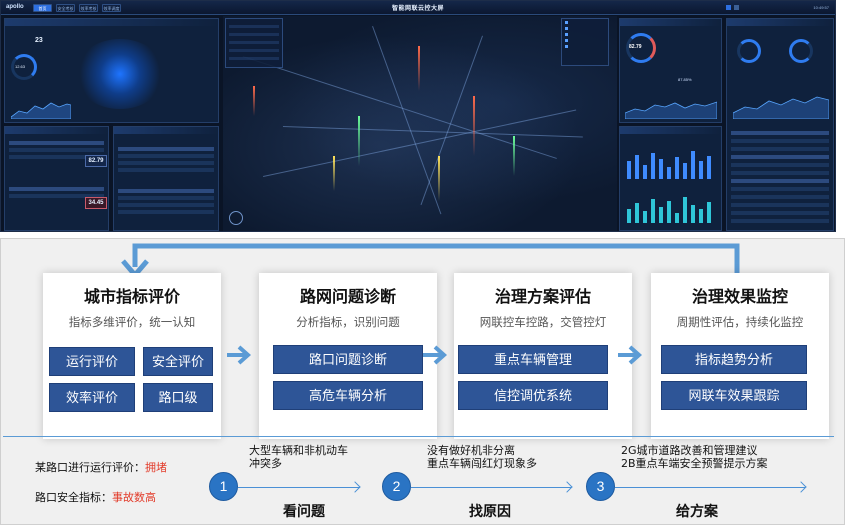 The height and width of the screenshot is (527, 866). I want to click on intersection-level-button: 路口级, so click(178, 397).